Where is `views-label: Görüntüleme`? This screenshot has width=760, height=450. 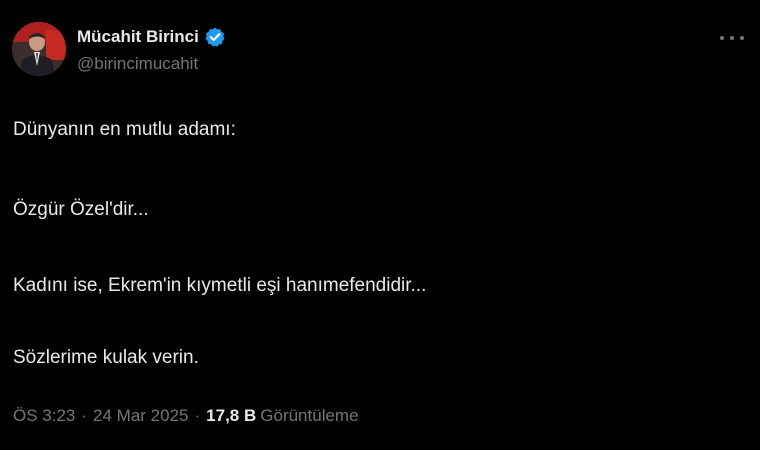 views-label: Görüntüleme is located at coordinates (309, 415).